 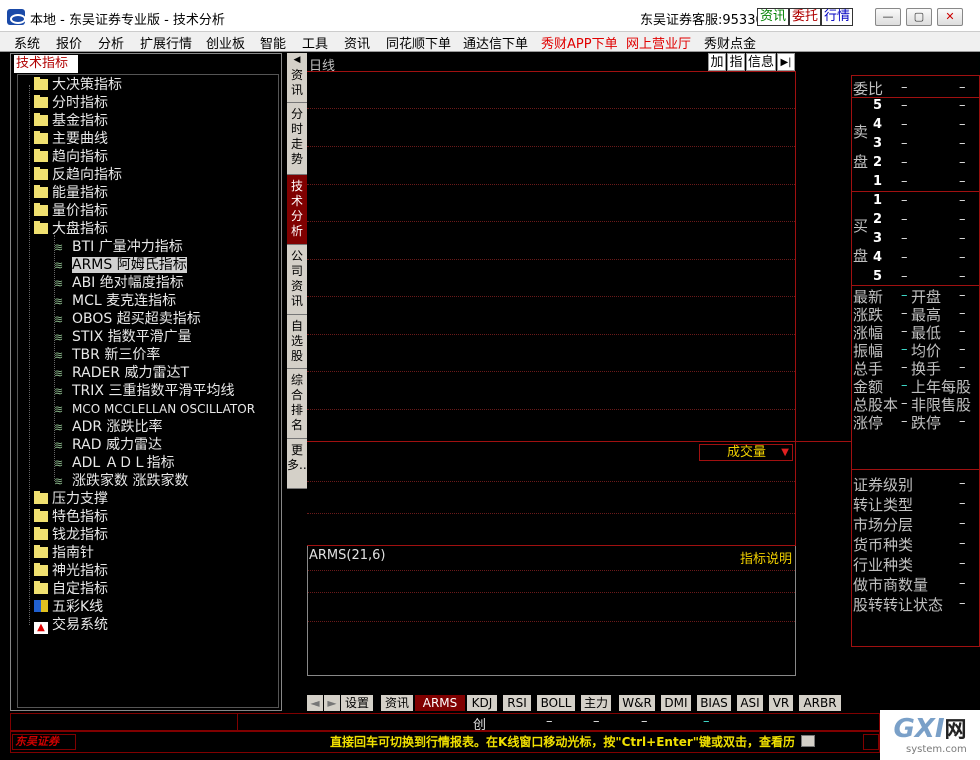 What do you see at coordinates (71, 535) in the screenshot?
I see `folder-item: 钱龙指标` at bounding box center [71, 535].